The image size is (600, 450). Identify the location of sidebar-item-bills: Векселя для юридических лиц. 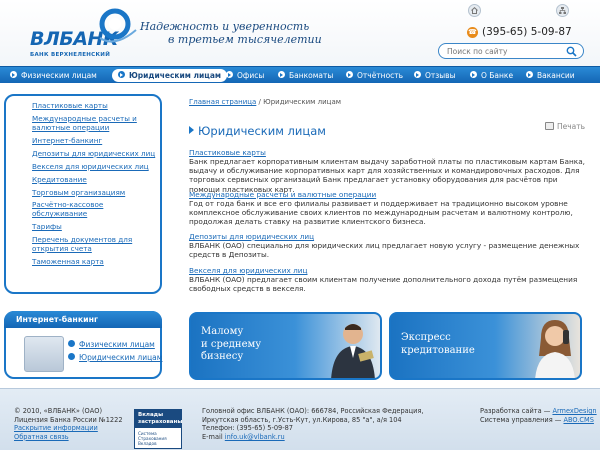
(96, 167).